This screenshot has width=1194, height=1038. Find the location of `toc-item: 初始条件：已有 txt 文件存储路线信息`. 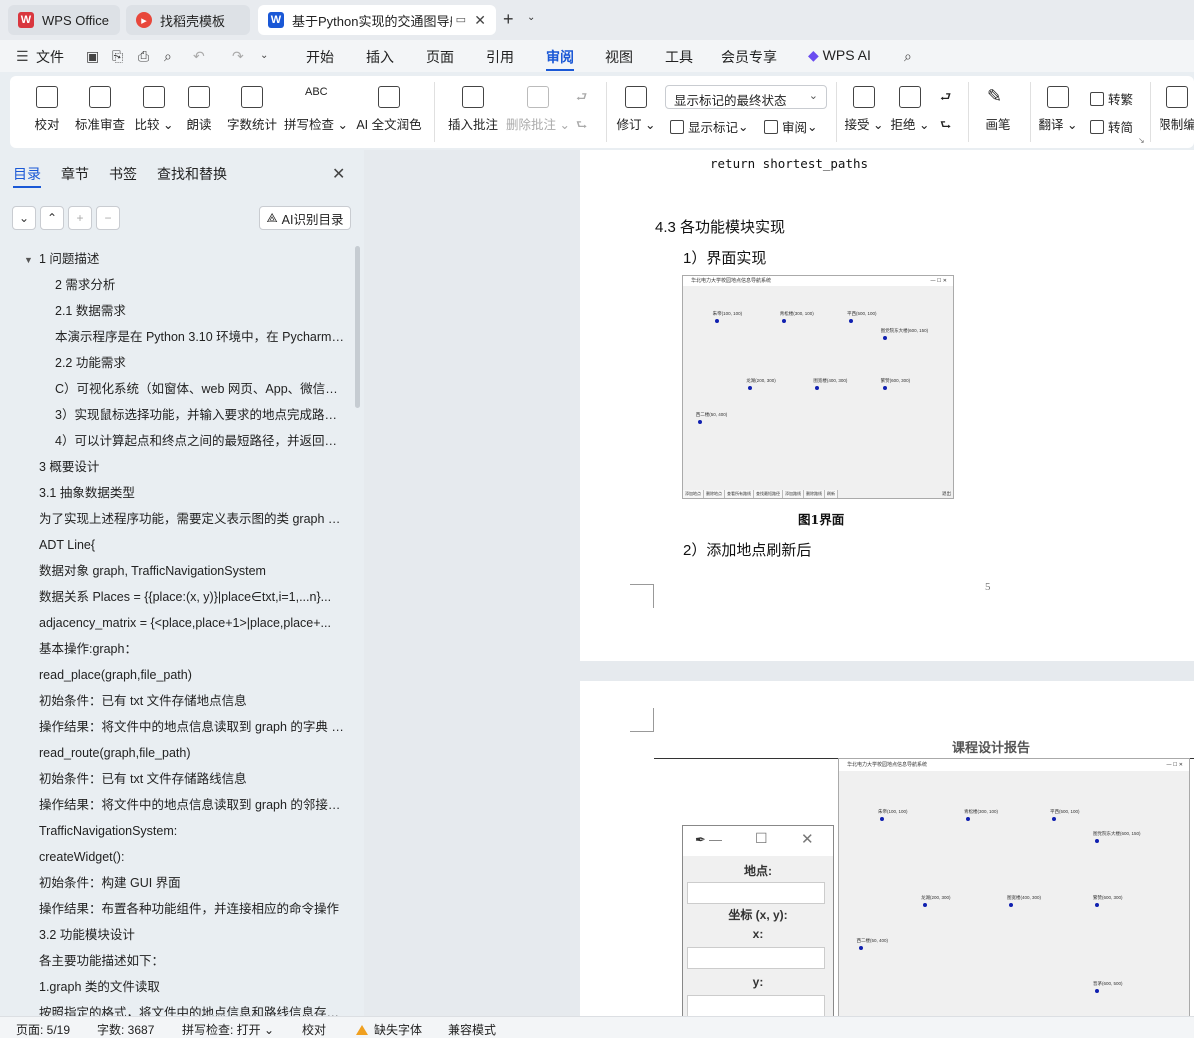

toc-item: 初始条件：已有 txt 文件存储路线信息 is located at coordinates (192, 779).